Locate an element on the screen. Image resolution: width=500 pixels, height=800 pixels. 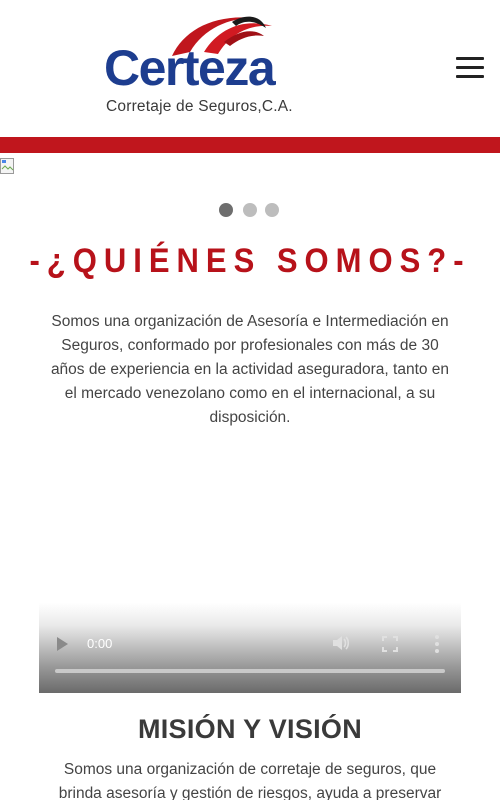
video-progress-bar is located at coordinates (250, 671).